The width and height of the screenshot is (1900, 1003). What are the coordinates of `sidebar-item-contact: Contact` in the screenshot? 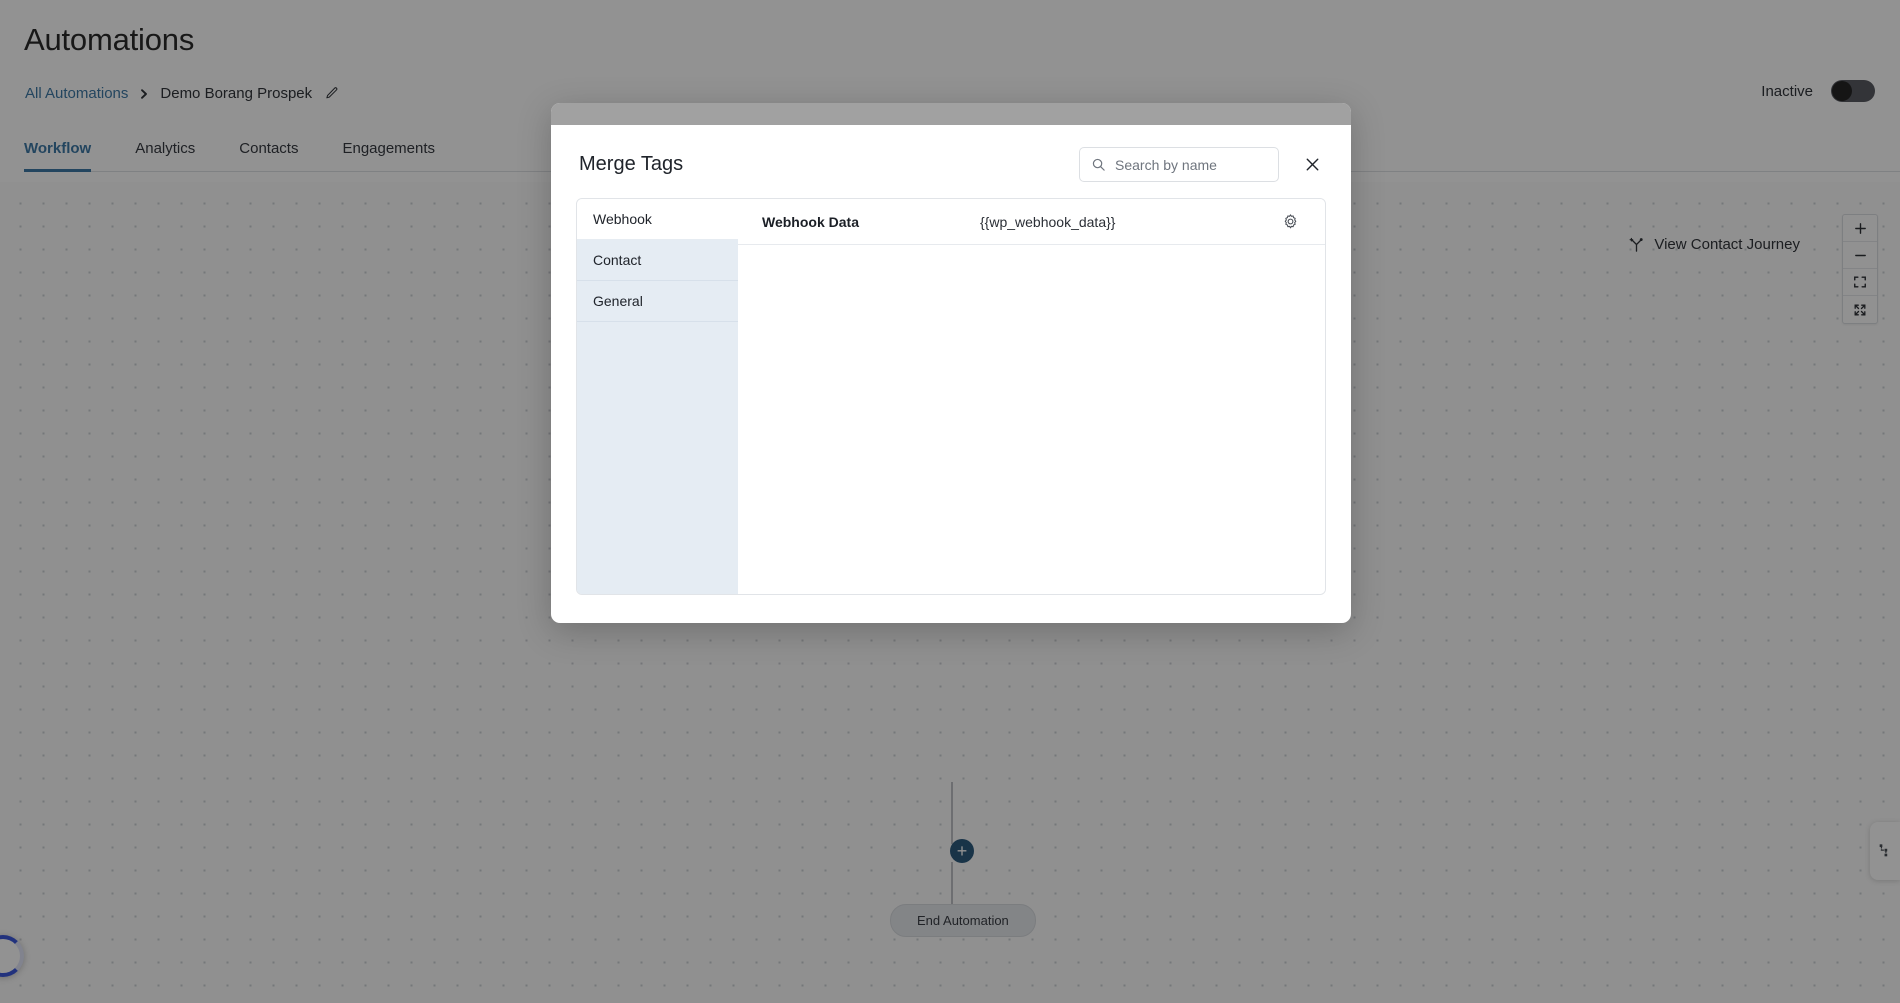 It's located at (657, 260).